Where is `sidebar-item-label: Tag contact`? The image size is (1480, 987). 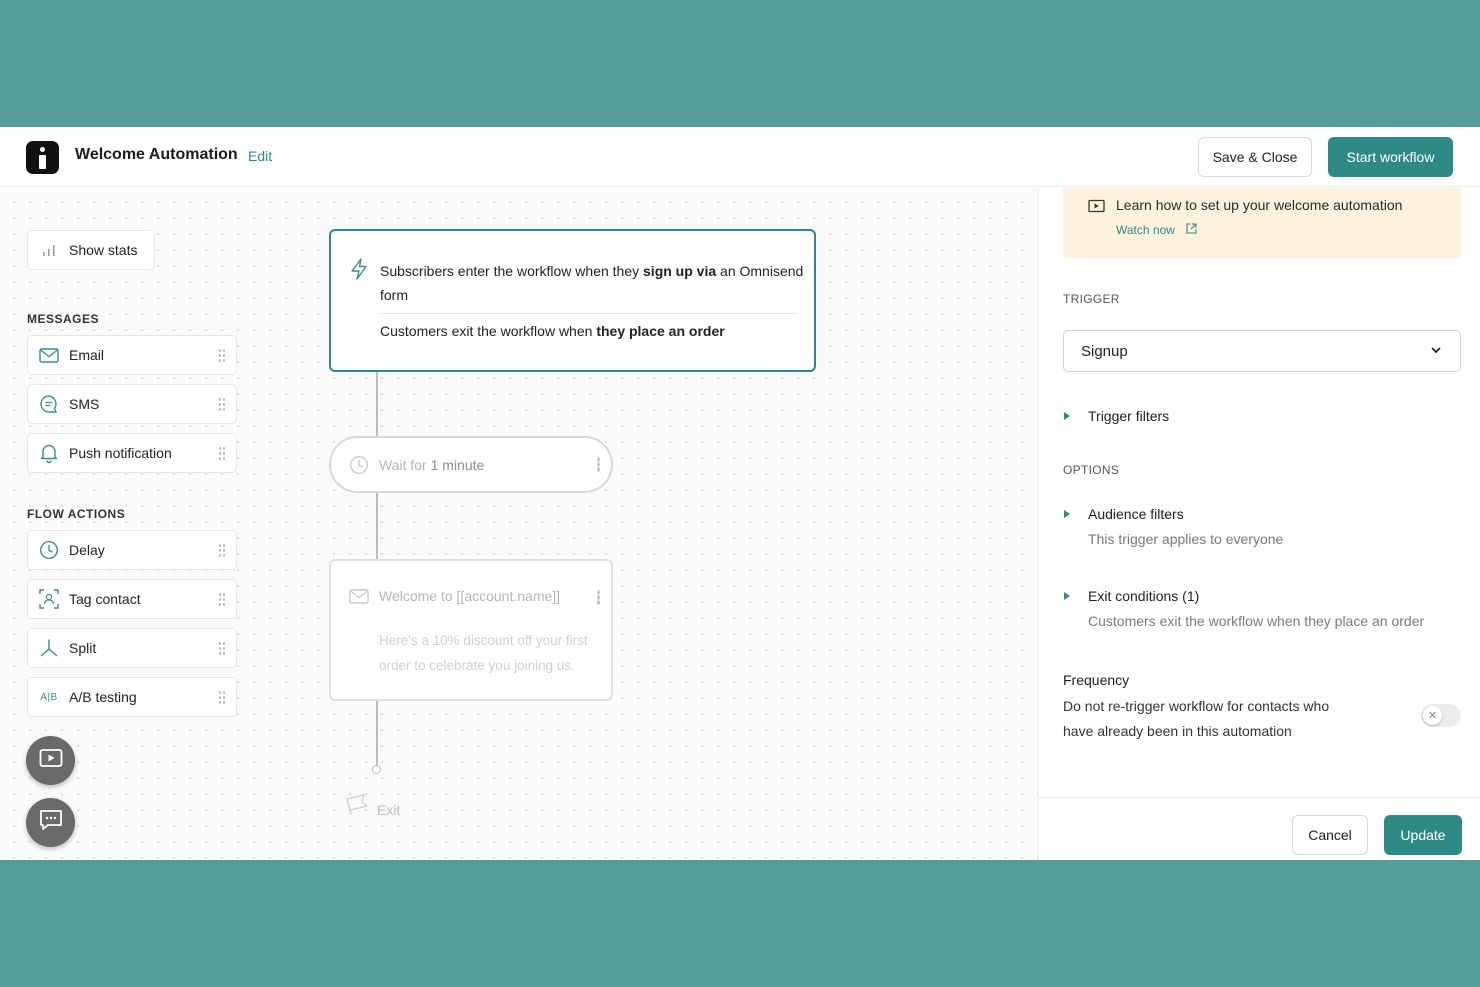
sidebar-item-label: Tag contact is located at coordinates (105, 599).